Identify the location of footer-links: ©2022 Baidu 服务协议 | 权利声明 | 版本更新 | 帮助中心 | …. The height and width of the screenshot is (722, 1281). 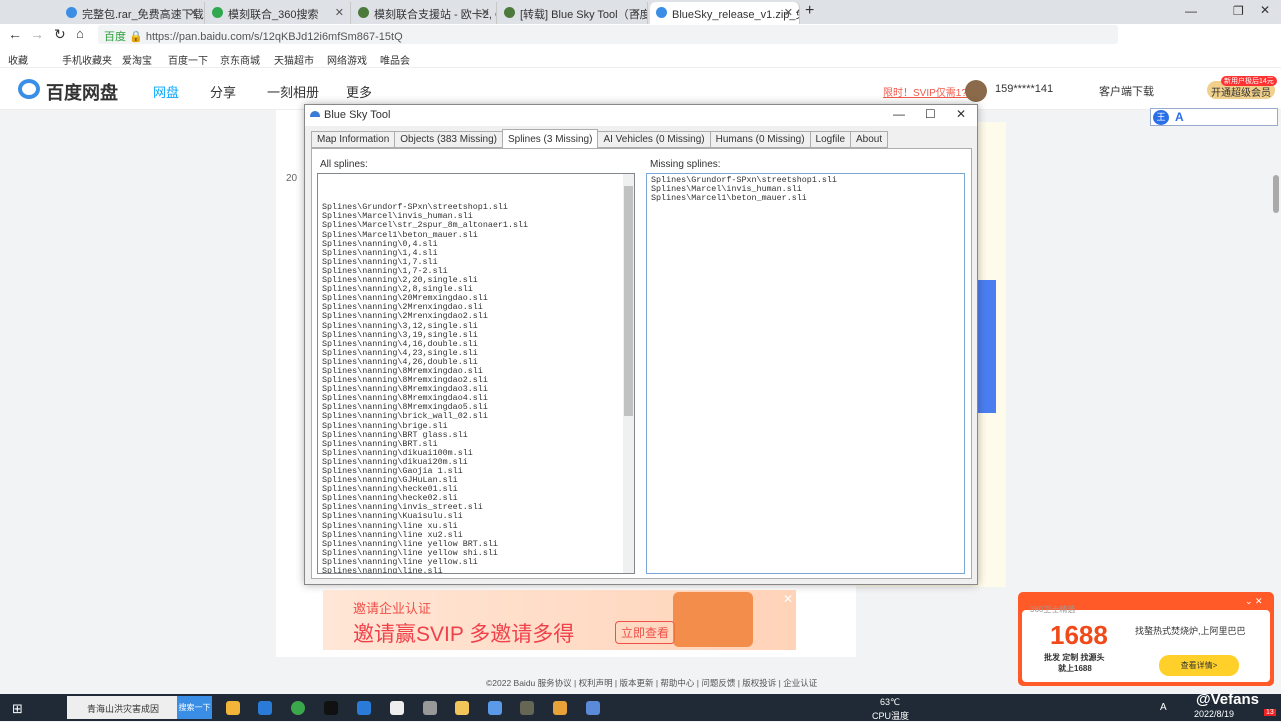
(651, 683).